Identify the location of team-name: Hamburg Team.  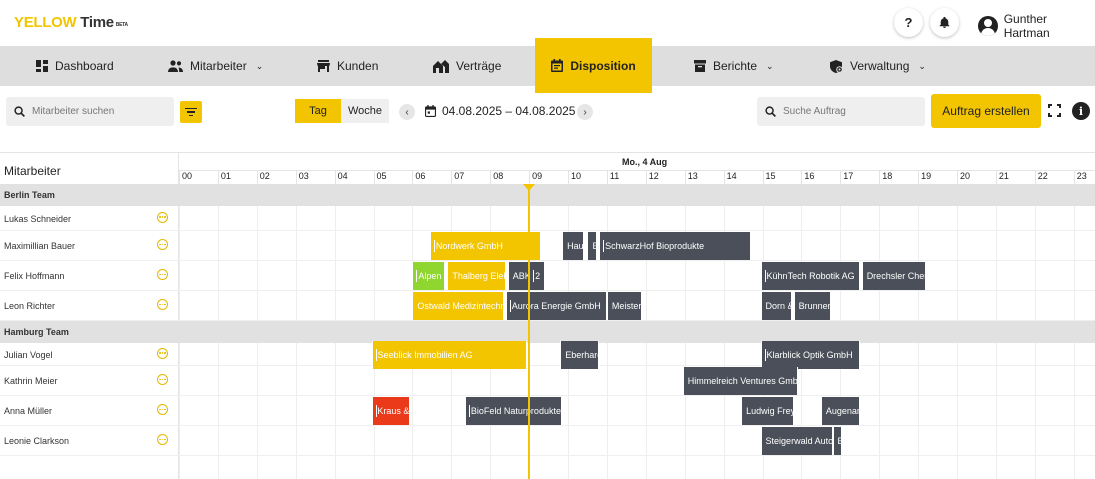
(36, 332).